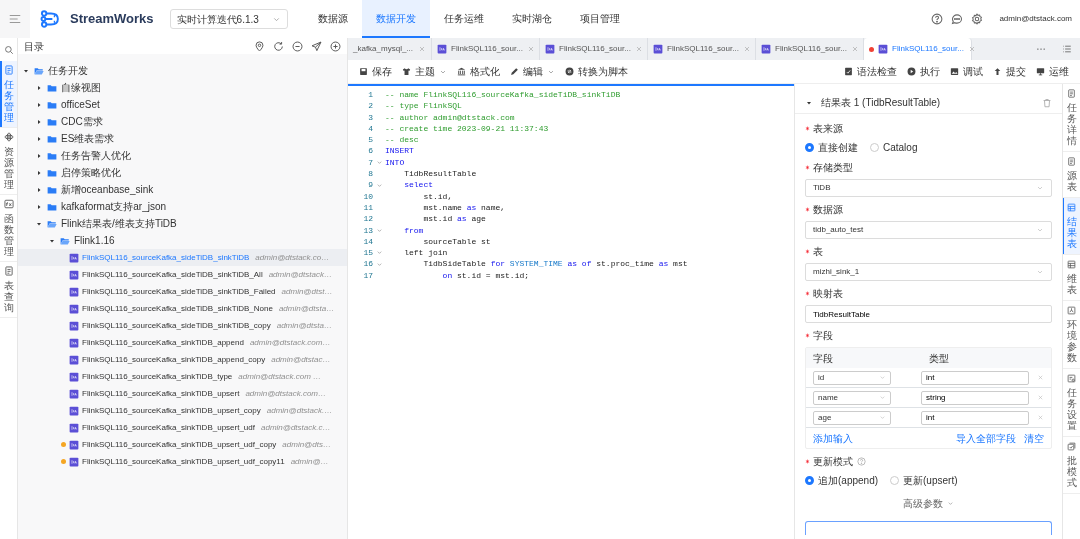  What do you see at coordinates (182, 70) in the screenshot?
I see `tree-folder: 任务开发` at bounding box center [182, 70].